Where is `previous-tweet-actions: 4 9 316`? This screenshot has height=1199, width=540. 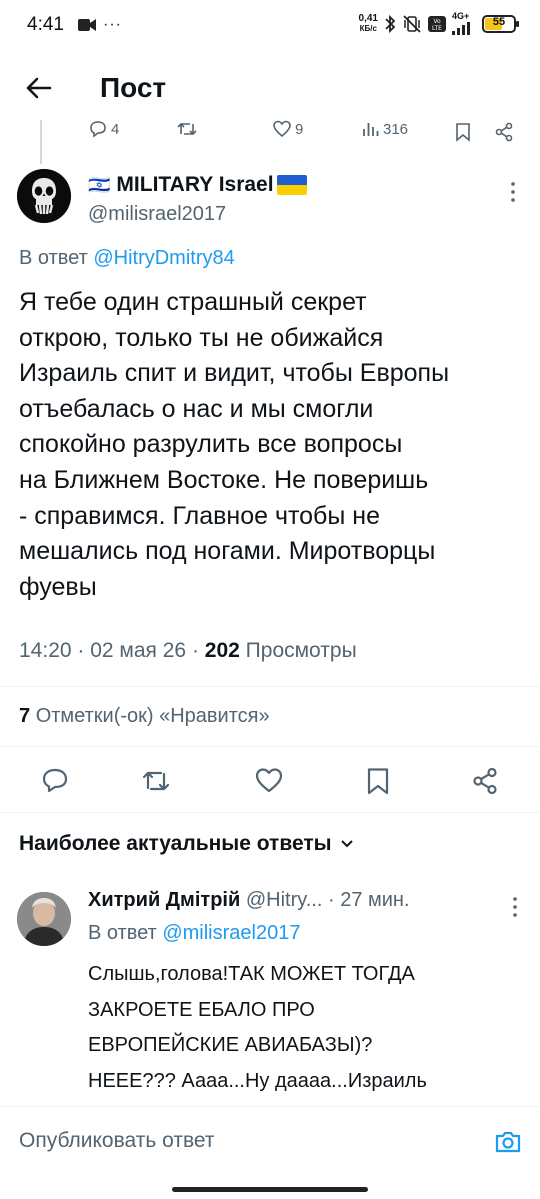
previous-tweet-actions: 4 9 316 is located at coordinates (270, 130).